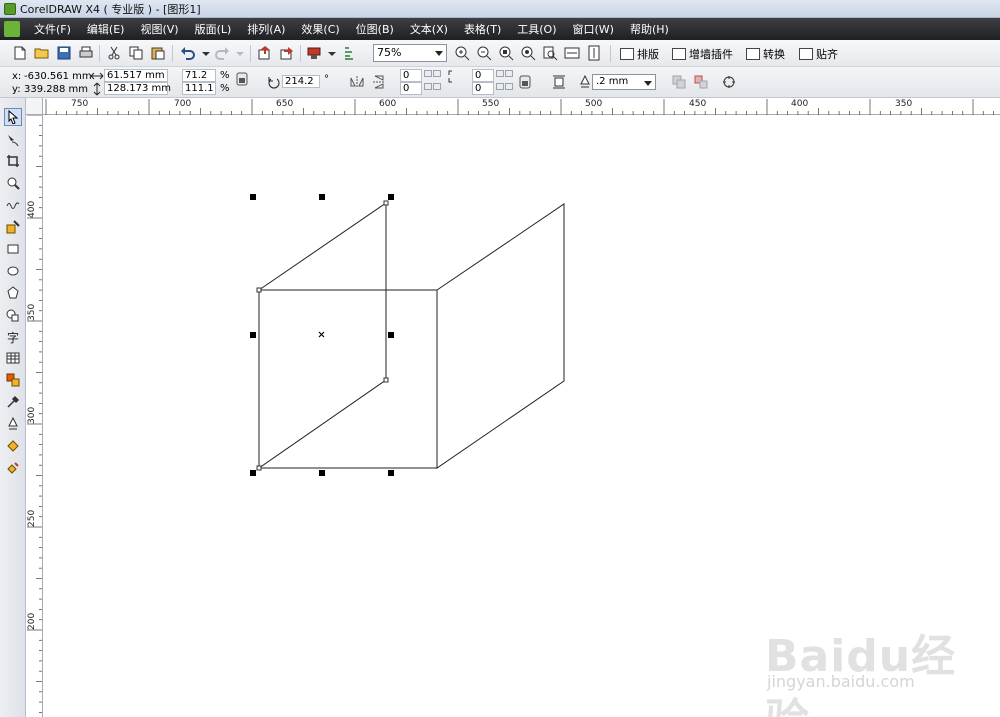  Describe the element at coordinates (188, 53) in the screenshot. I see `undo-icon` at that location.